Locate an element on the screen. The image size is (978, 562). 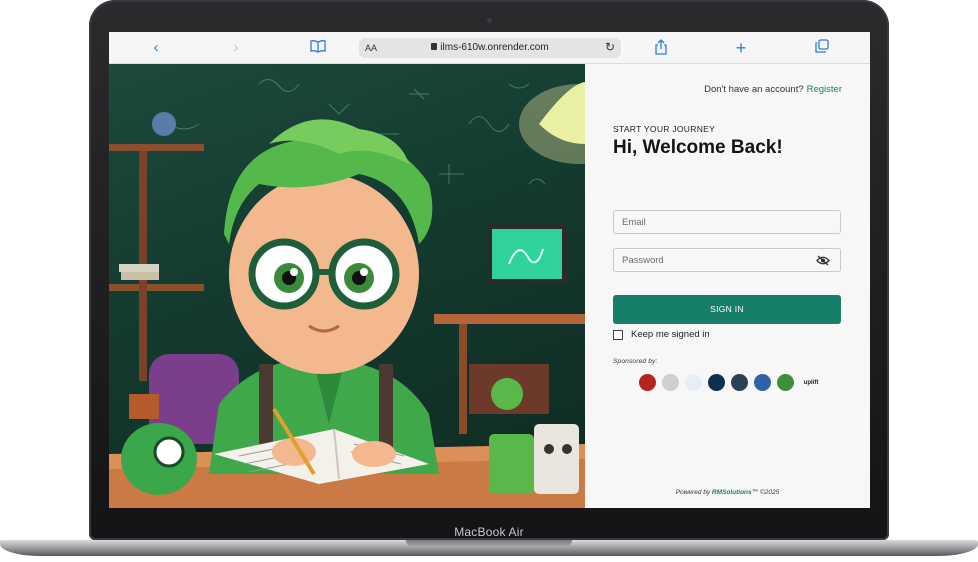
page-title: Hi, Welcome Back! is located at coordinates (698, 147).